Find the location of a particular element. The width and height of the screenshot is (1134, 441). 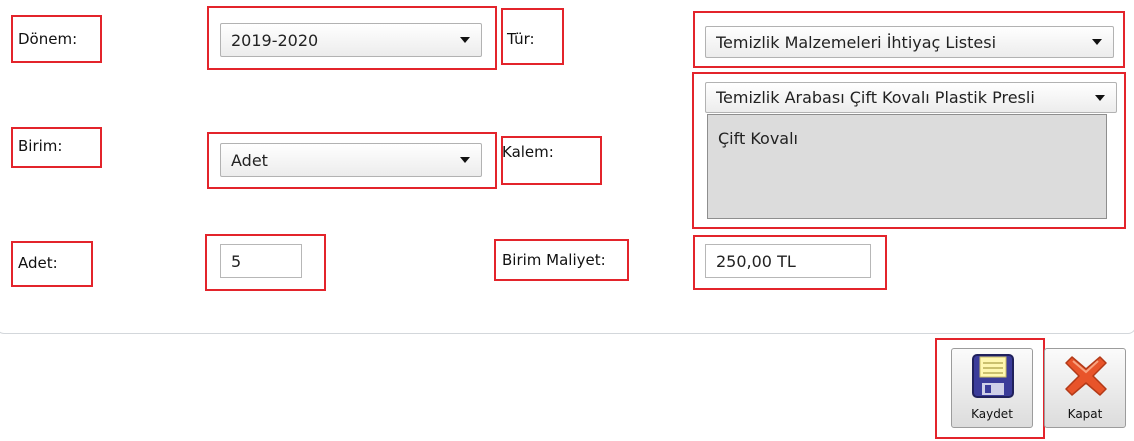

close-button: Kapat is located at coordinates (1085, 388).